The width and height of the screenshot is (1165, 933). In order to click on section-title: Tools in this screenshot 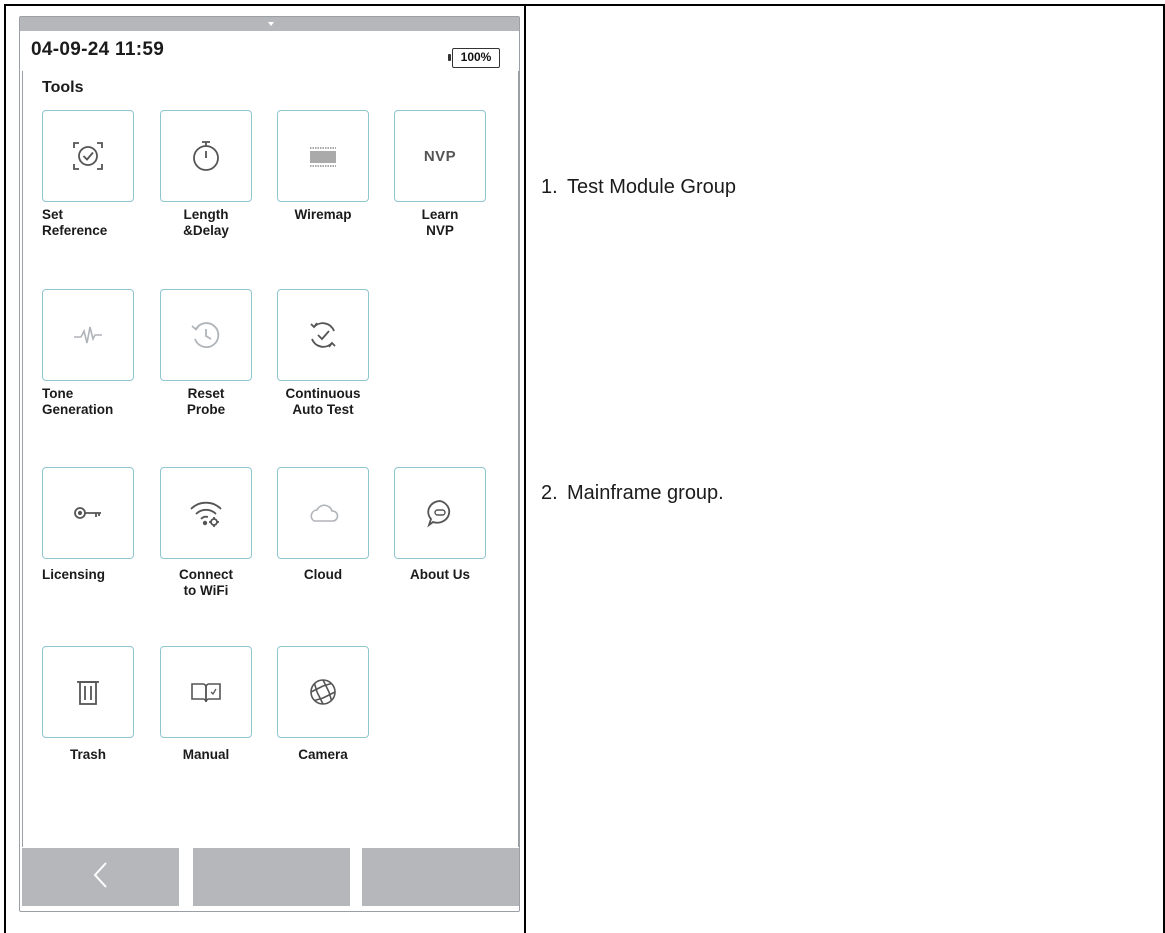, I will do `click(63, 87)`.